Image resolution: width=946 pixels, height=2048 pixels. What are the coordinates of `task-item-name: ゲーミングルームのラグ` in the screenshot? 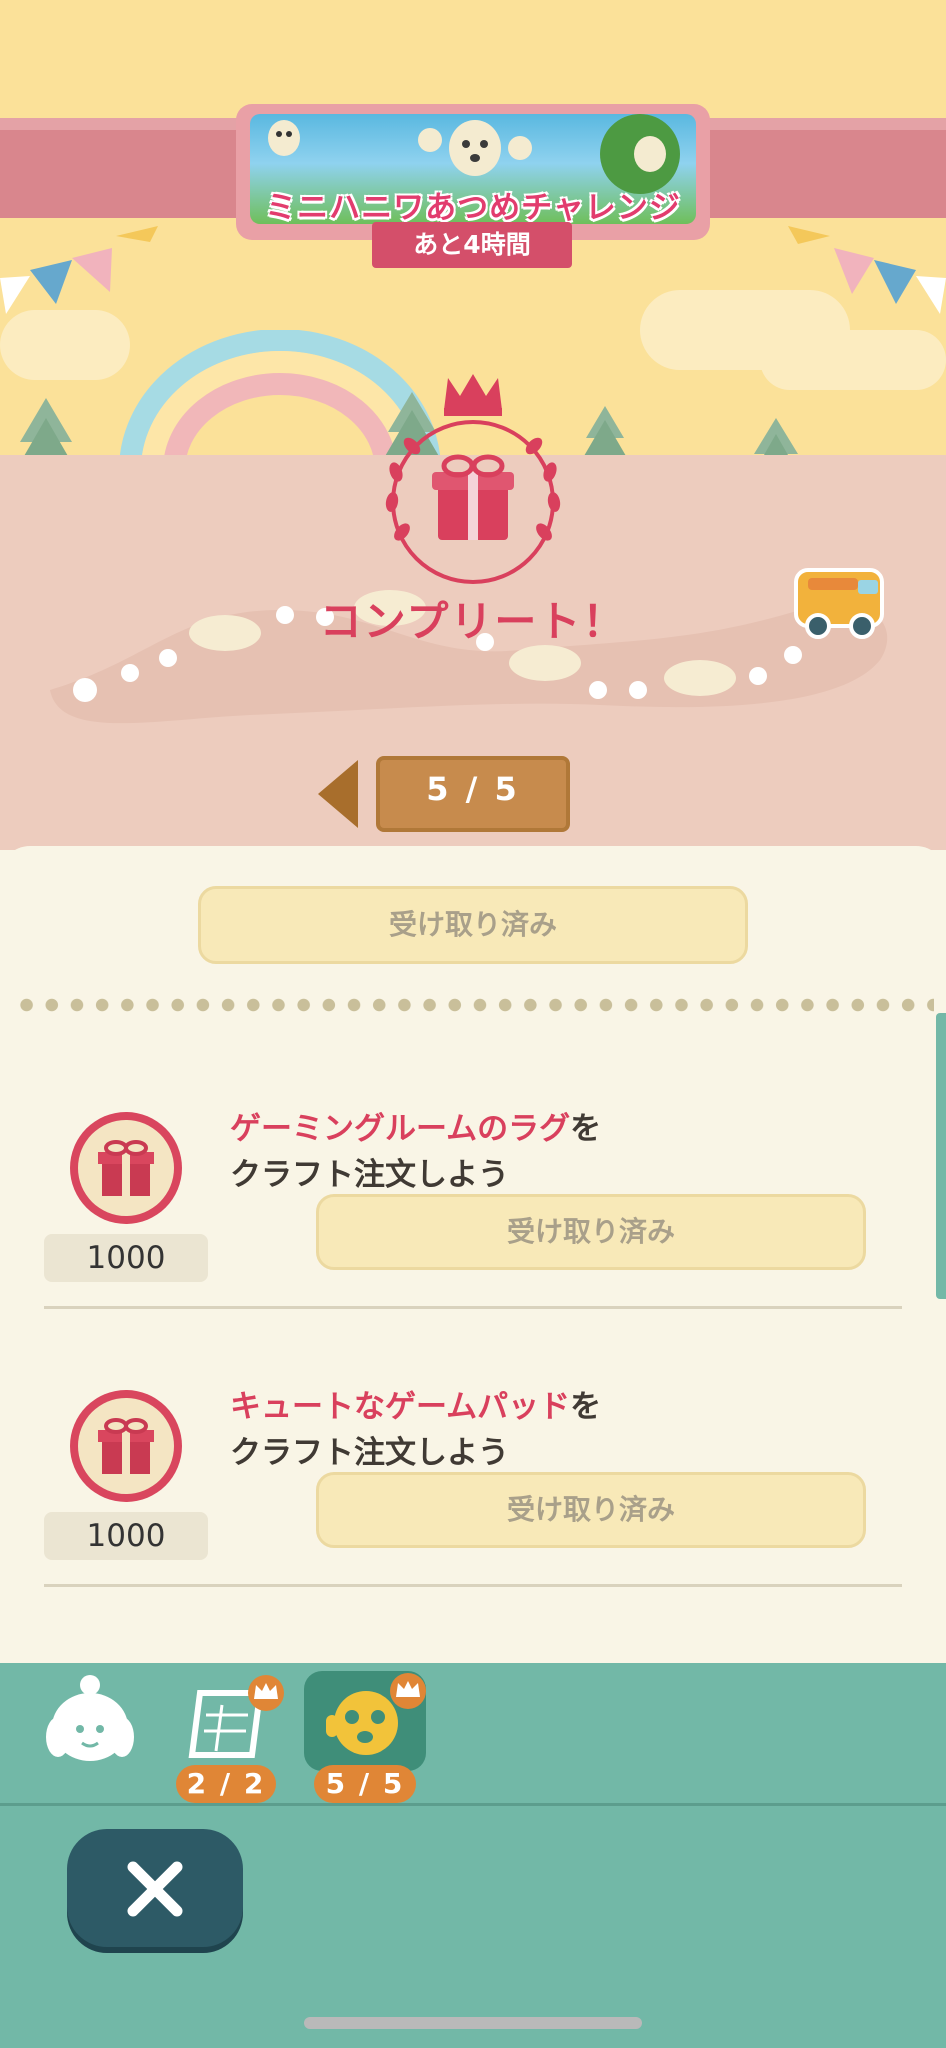 It's located at (400, 1129).